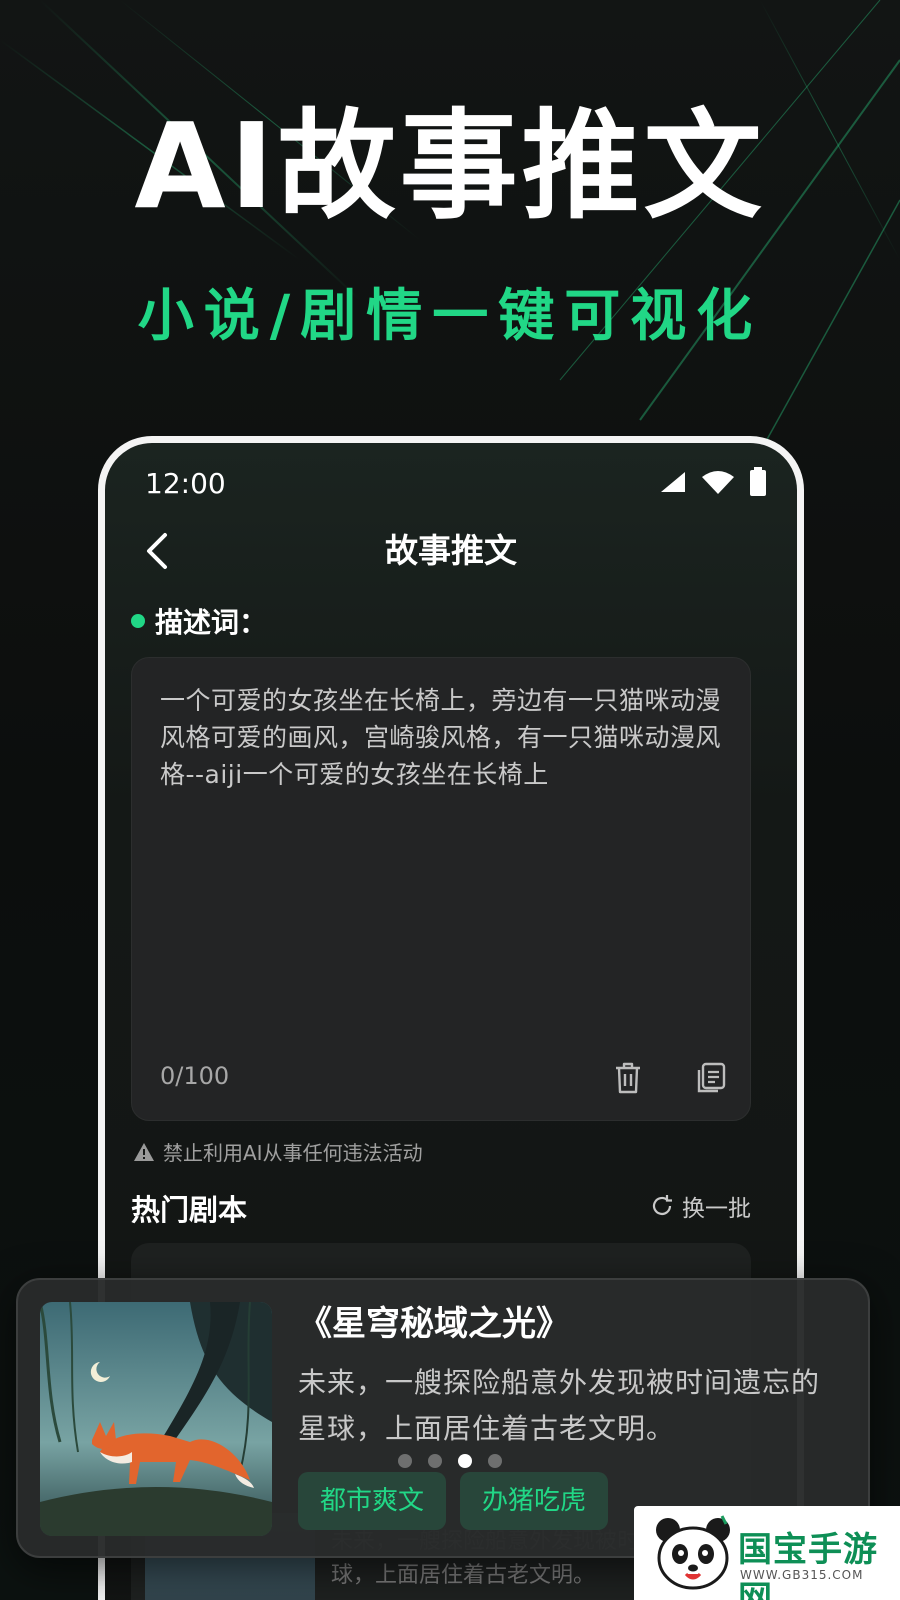  What do you see at coordinates (718, 484) in the screenshot?
I see `wifi-icon` at bounding box center [718, 484].